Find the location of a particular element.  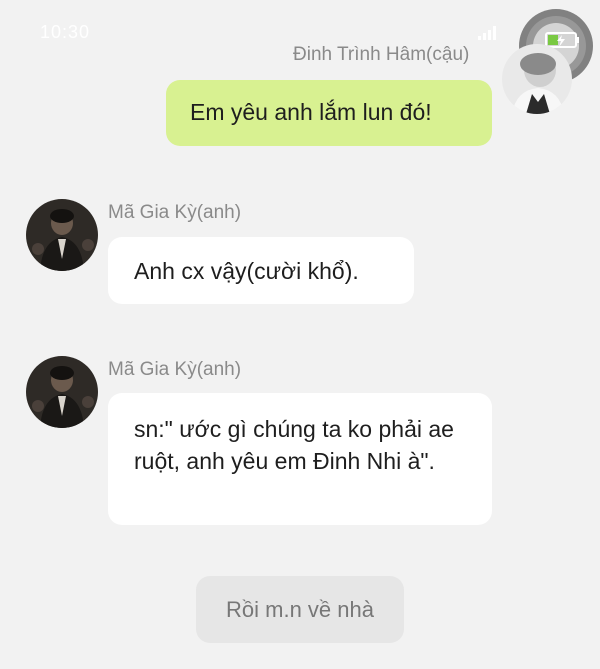

signal-icon is located at coordinates (487, 33).